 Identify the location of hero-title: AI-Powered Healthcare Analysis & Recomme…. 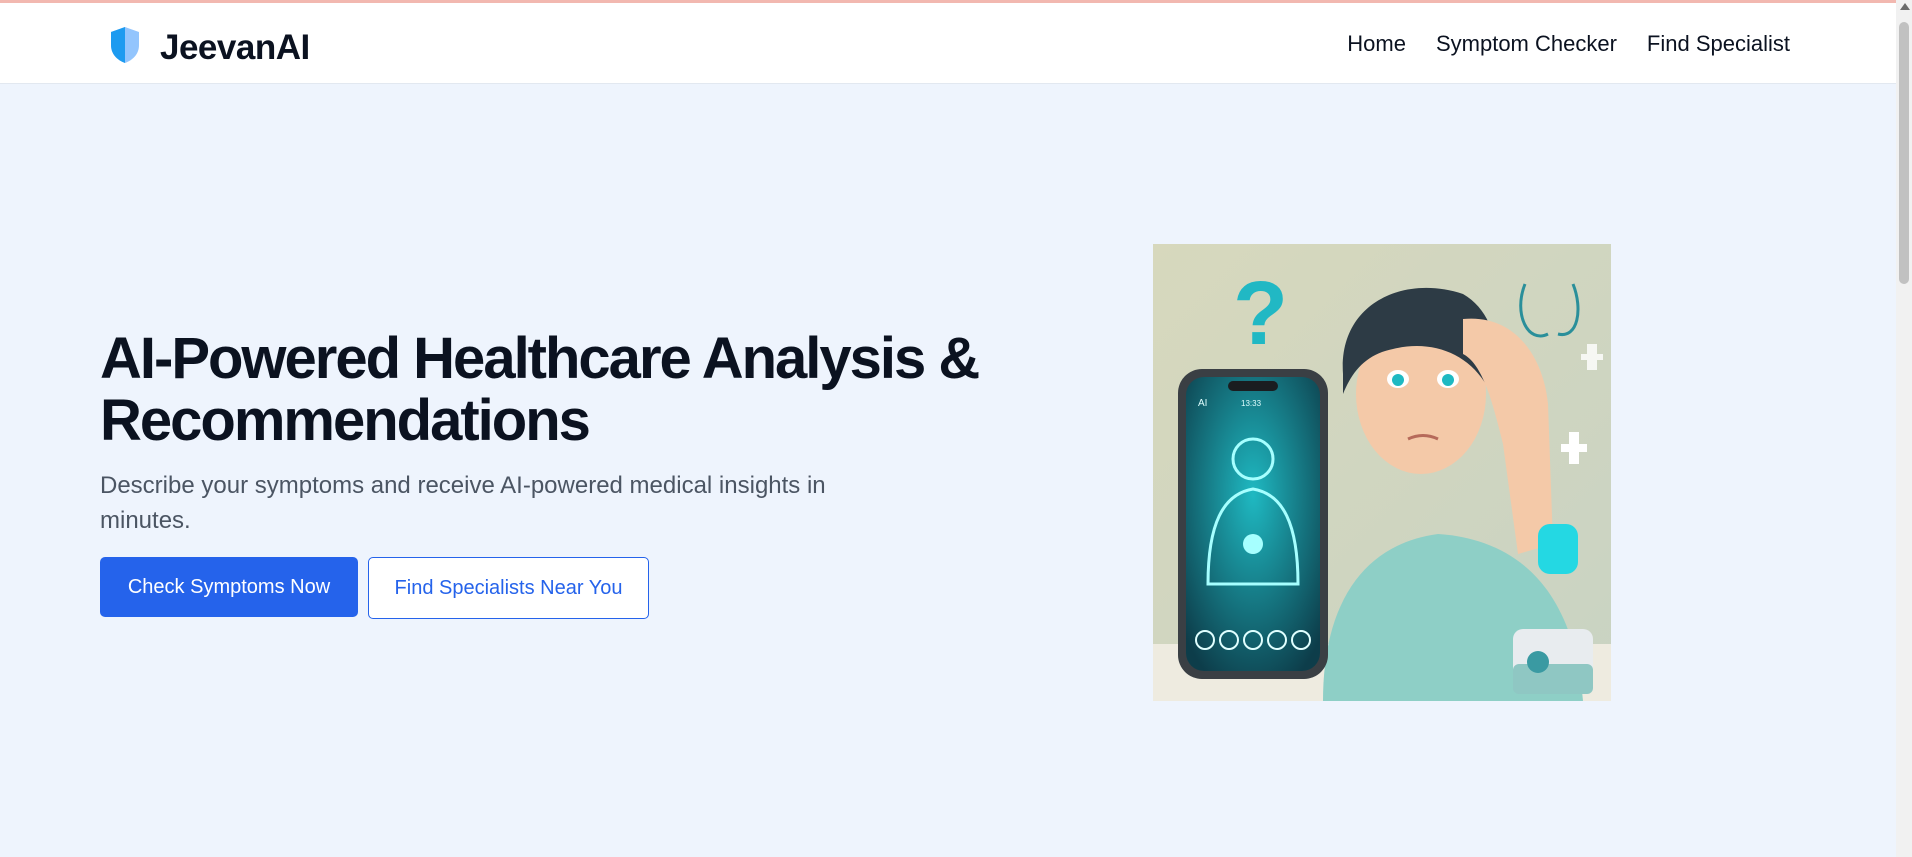
(540, 389).